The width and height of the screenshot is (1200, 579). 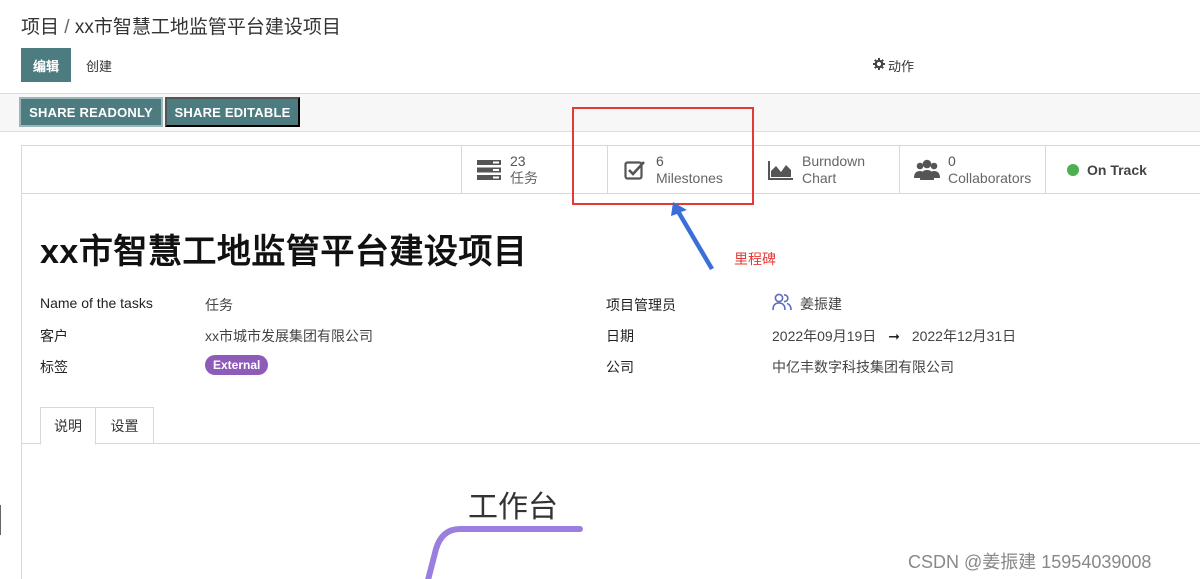 What do you see at coordinates (46, 65) in the screenshot?
I see `edit-button: 编辑` at bounding box center [46, 65].